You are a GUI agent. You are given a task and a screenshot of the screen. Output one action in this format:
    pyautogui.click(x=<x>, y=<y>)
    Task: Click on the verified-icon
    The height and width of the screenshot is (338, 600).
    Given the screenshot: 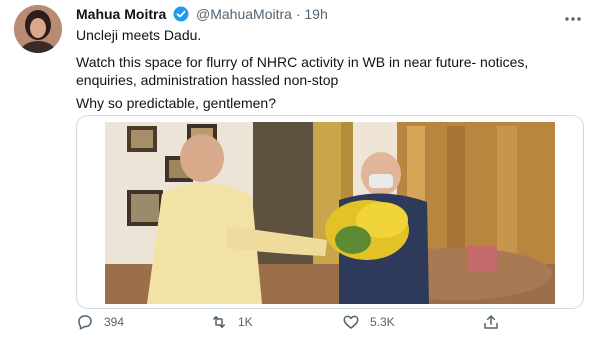 What is the action you would take?
    pyautogui.click(x=181, y=15)
    